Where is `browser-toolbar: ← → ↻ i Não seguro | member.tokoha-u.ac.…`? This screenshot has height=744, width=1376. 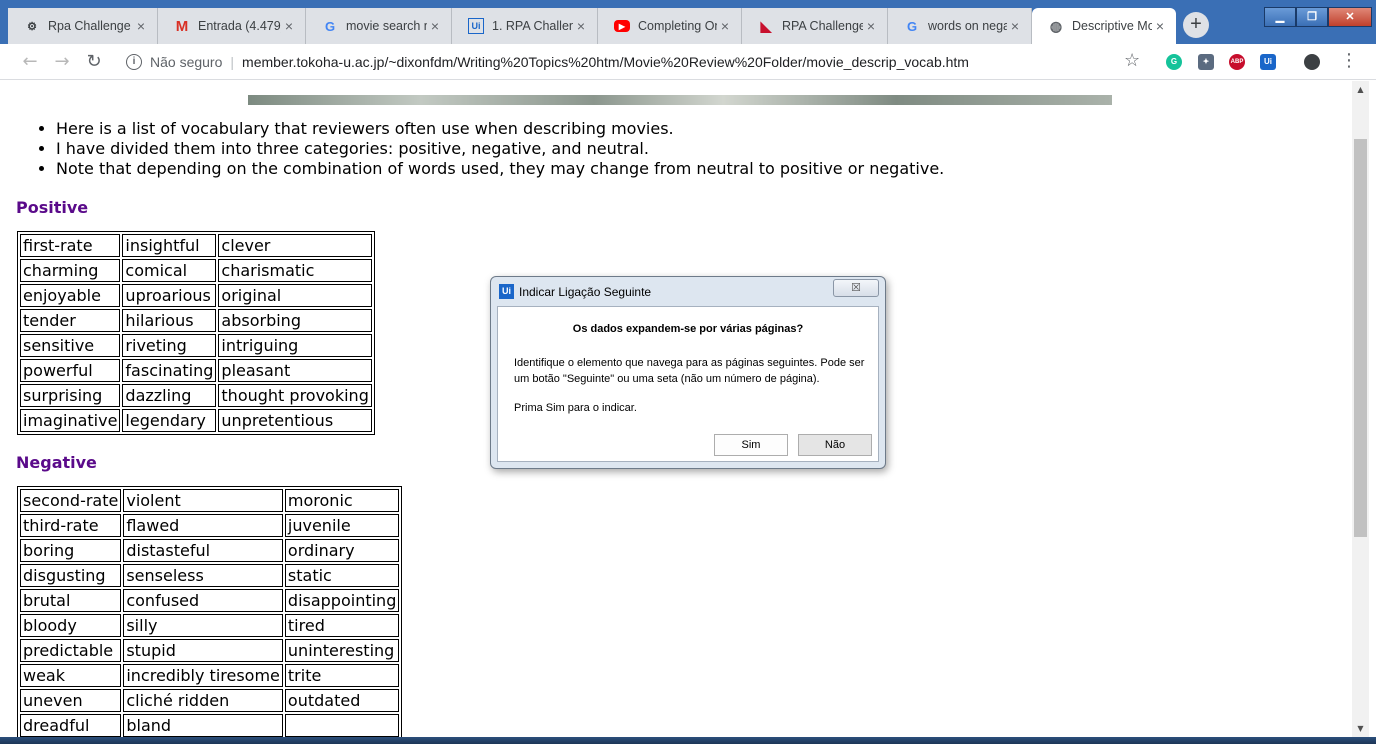 browser-toolbar: ← → ↻ i Não seguro | member.tokoha-u.ac.… is located at coordinates (688, 62).